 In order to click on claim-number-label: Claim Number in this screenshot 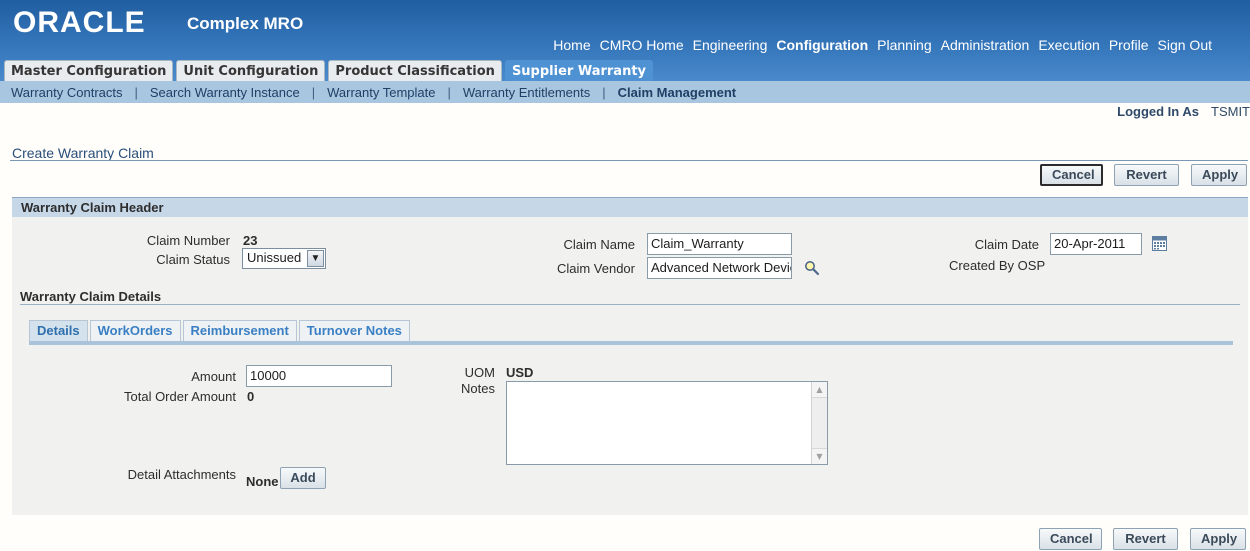, I will do `click(188, 240)`.